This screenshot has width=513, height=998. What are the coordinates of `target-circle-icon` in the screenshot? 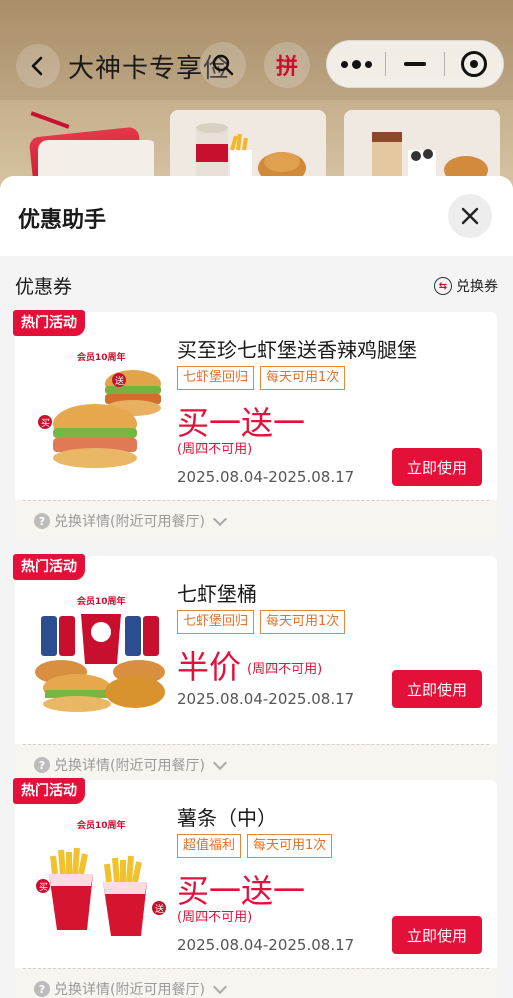 It's located at (474, 64).